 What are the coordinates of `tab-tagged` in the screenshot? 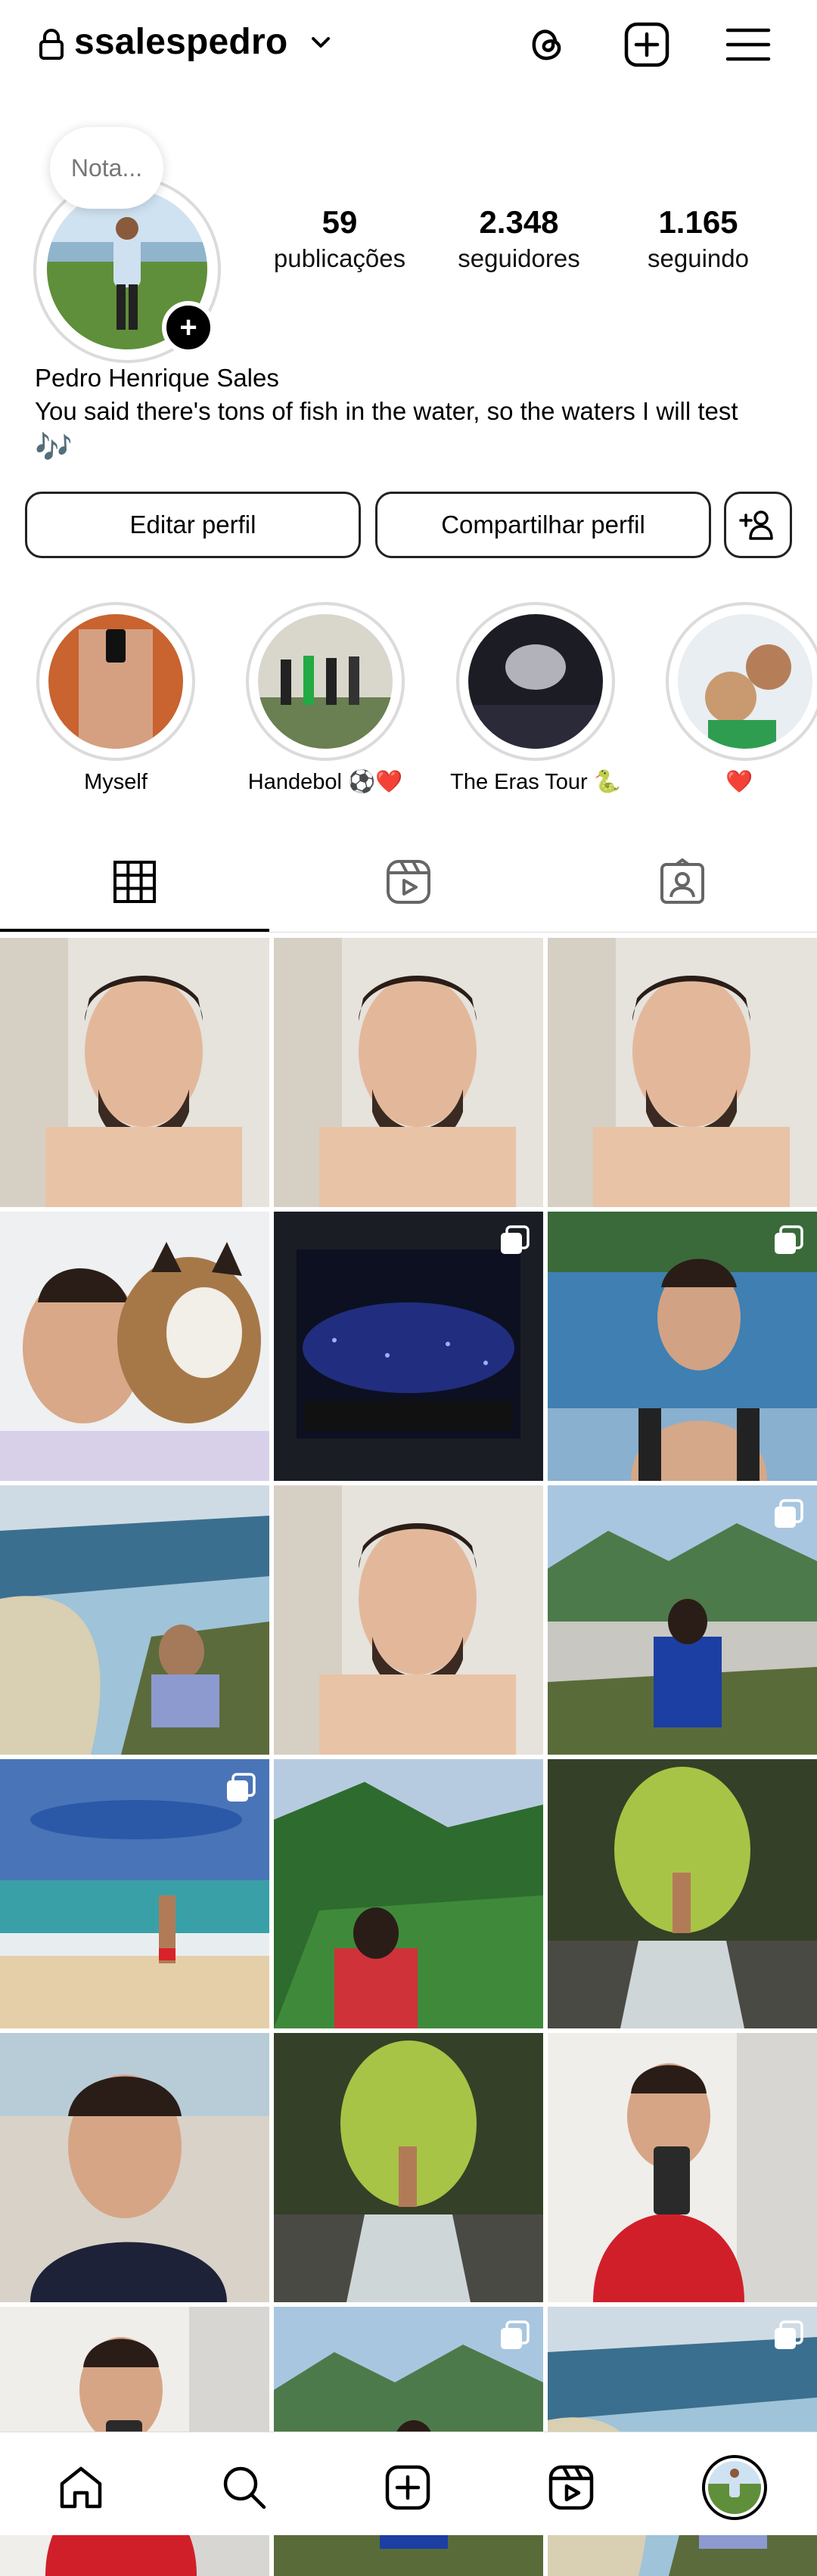 It's located at (682, 882).